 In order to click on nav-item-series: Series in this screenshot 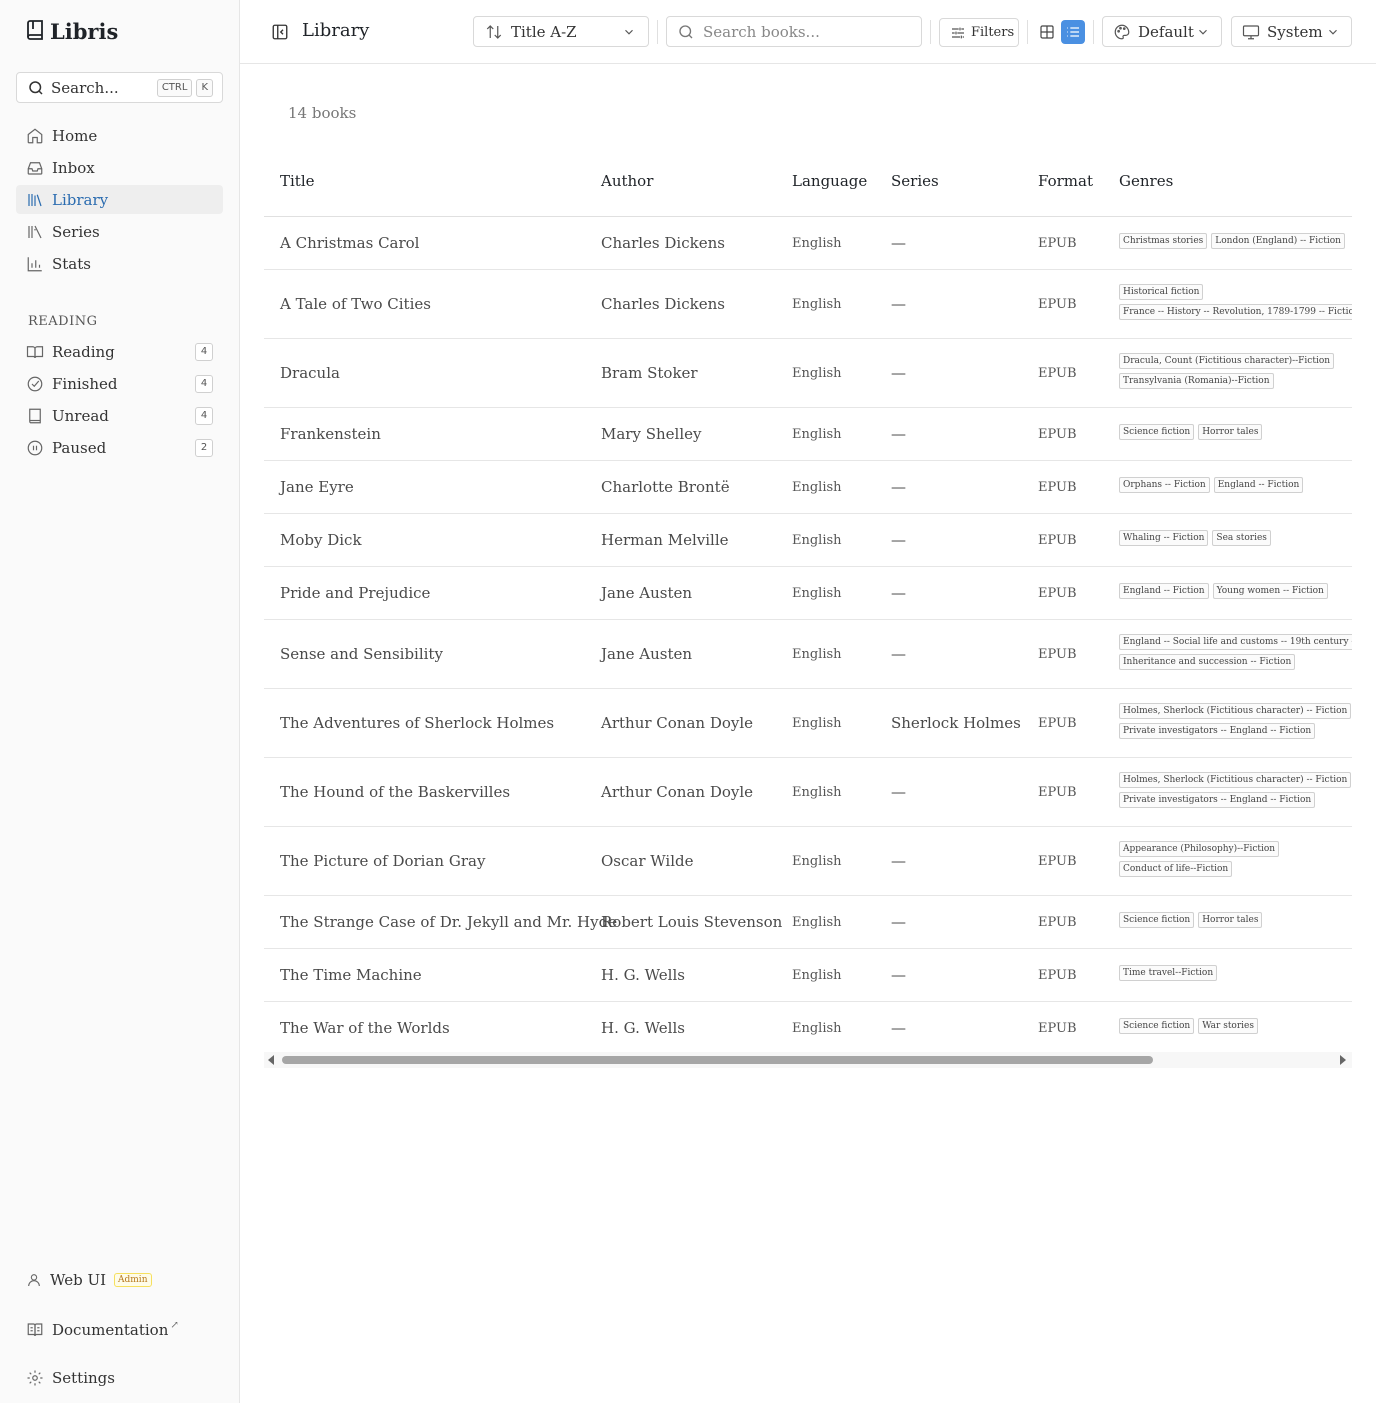, I will do `click(119, 231)`.